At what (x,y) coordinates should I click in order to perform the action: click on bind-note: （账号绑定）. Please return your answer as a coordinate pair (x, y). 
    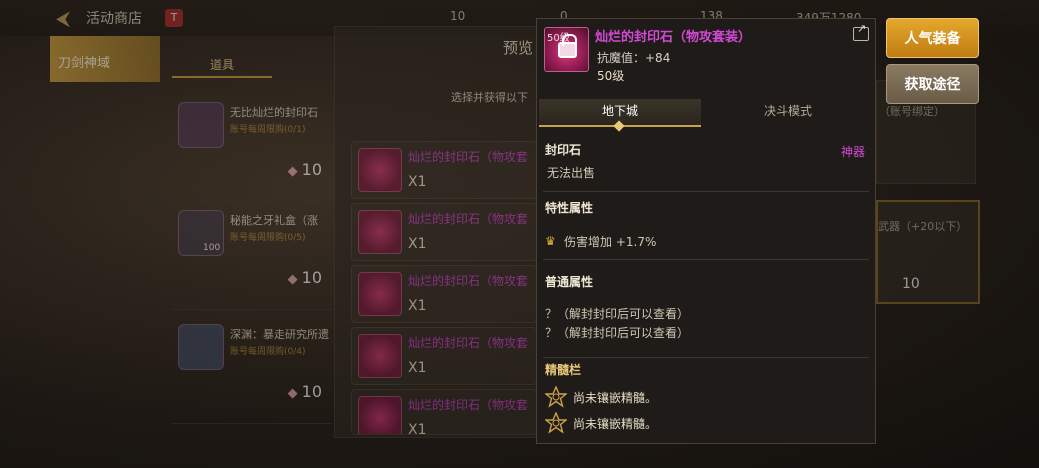
    Looking at the image, I should click on (912, 111).